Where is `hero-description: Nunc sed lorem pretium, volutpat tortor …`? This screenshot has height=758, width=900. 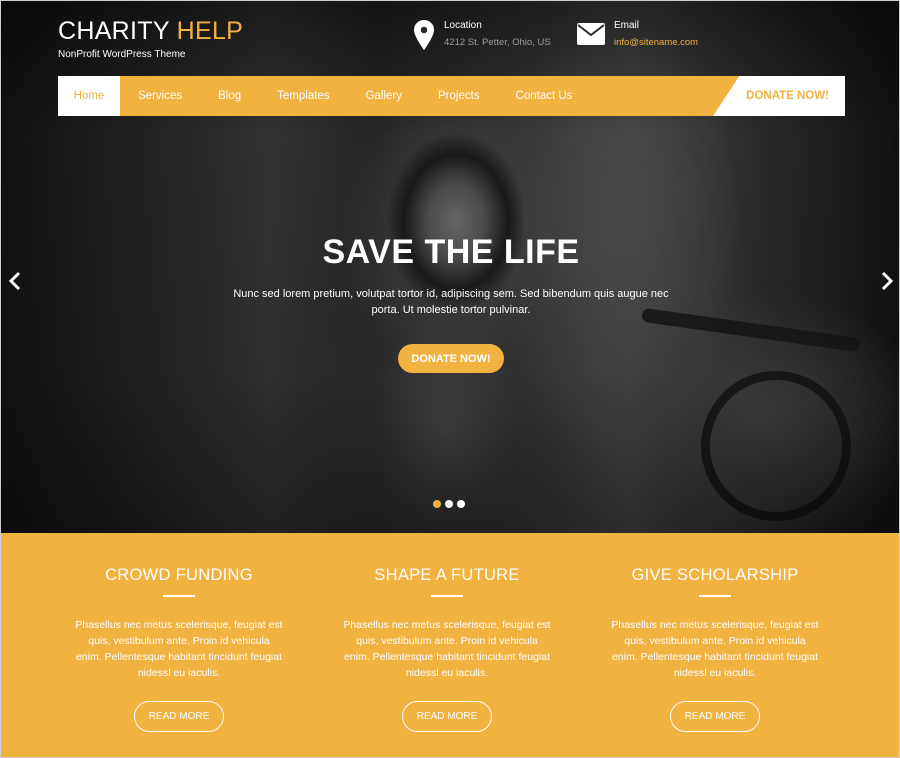
hero-description: Nunc sed lorem pretium, volutpat tortor … is located at coordinates (451, 302).